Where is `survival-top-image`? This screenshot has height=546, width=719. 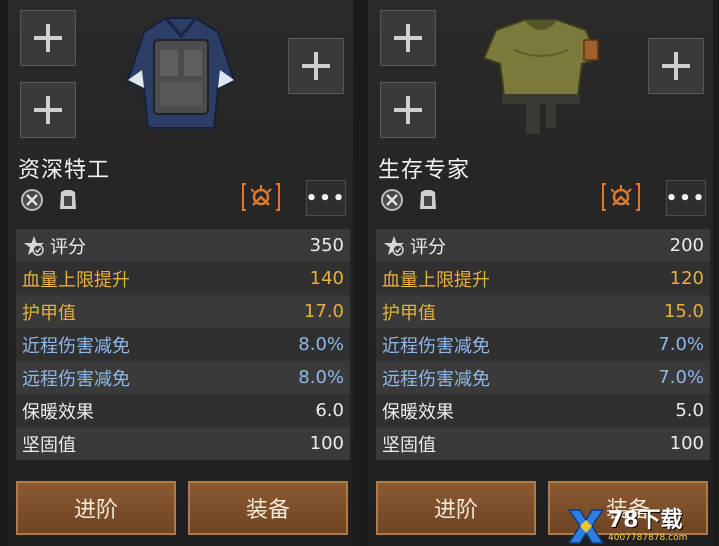
survival-top-image is located at coordinates (541, 76).